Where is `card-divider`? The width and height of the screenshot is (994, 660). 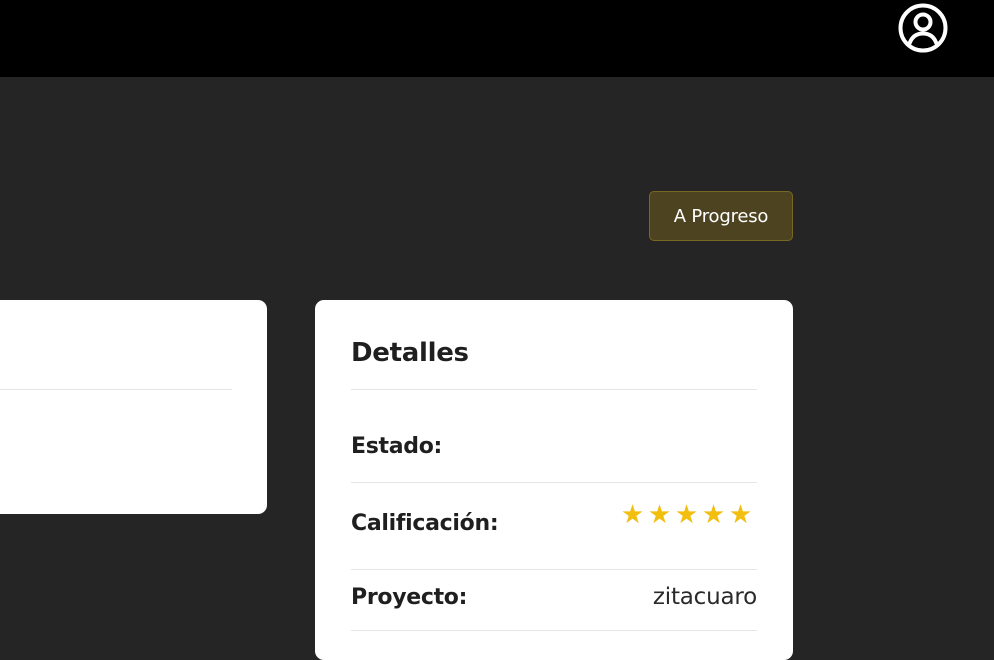 card-divider is located at coordinates (116, 389).